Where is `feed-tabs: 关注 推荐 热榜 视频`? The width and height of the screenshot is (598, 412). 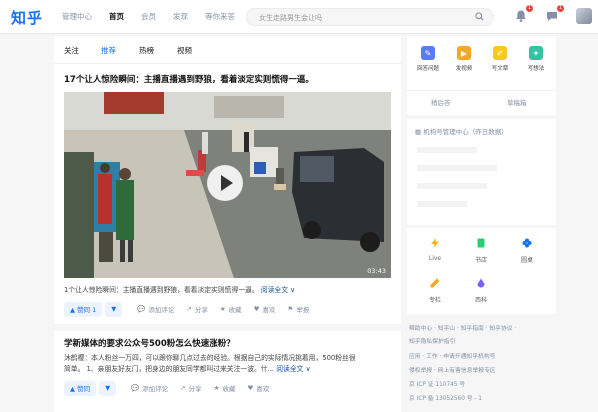
feed-tabs: 关注 推荐 热榜 视频 is located at coordinates (227, 50).